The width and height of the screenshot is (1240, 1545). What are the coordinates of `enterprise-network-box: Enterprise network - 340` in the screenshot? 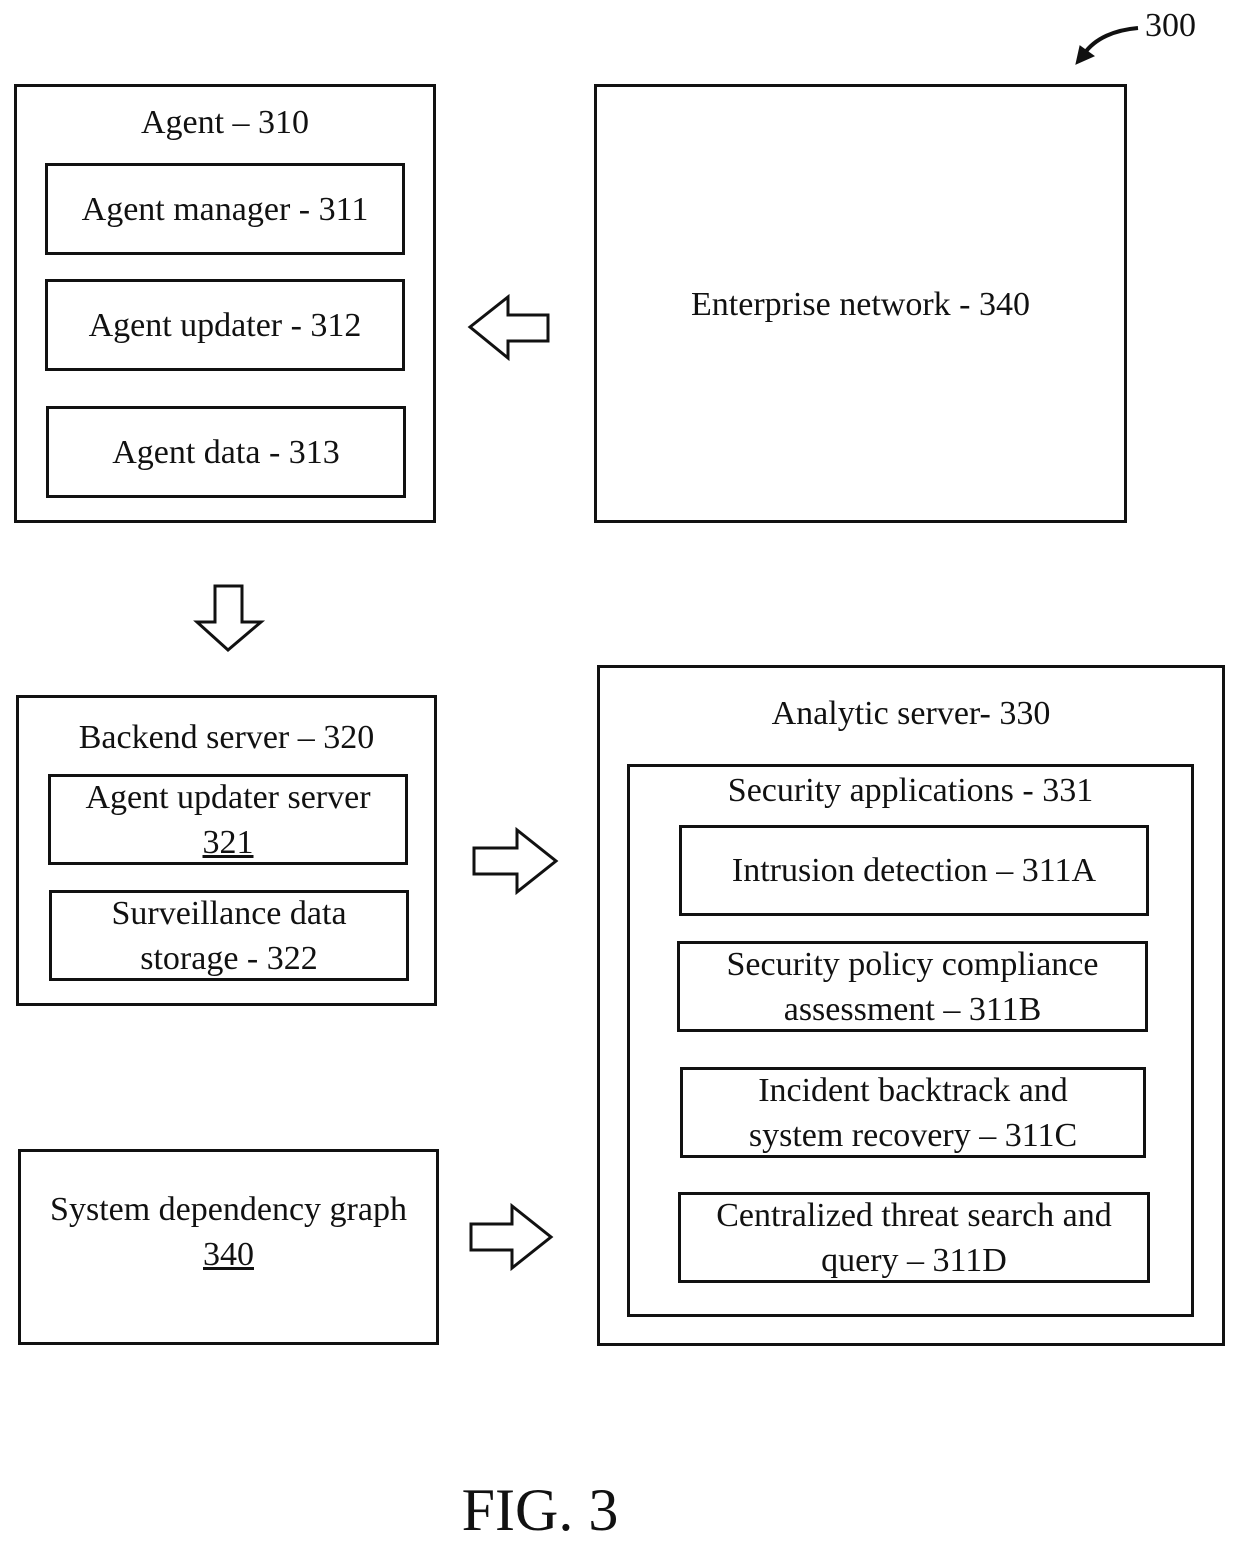 It's located at (860, 303).